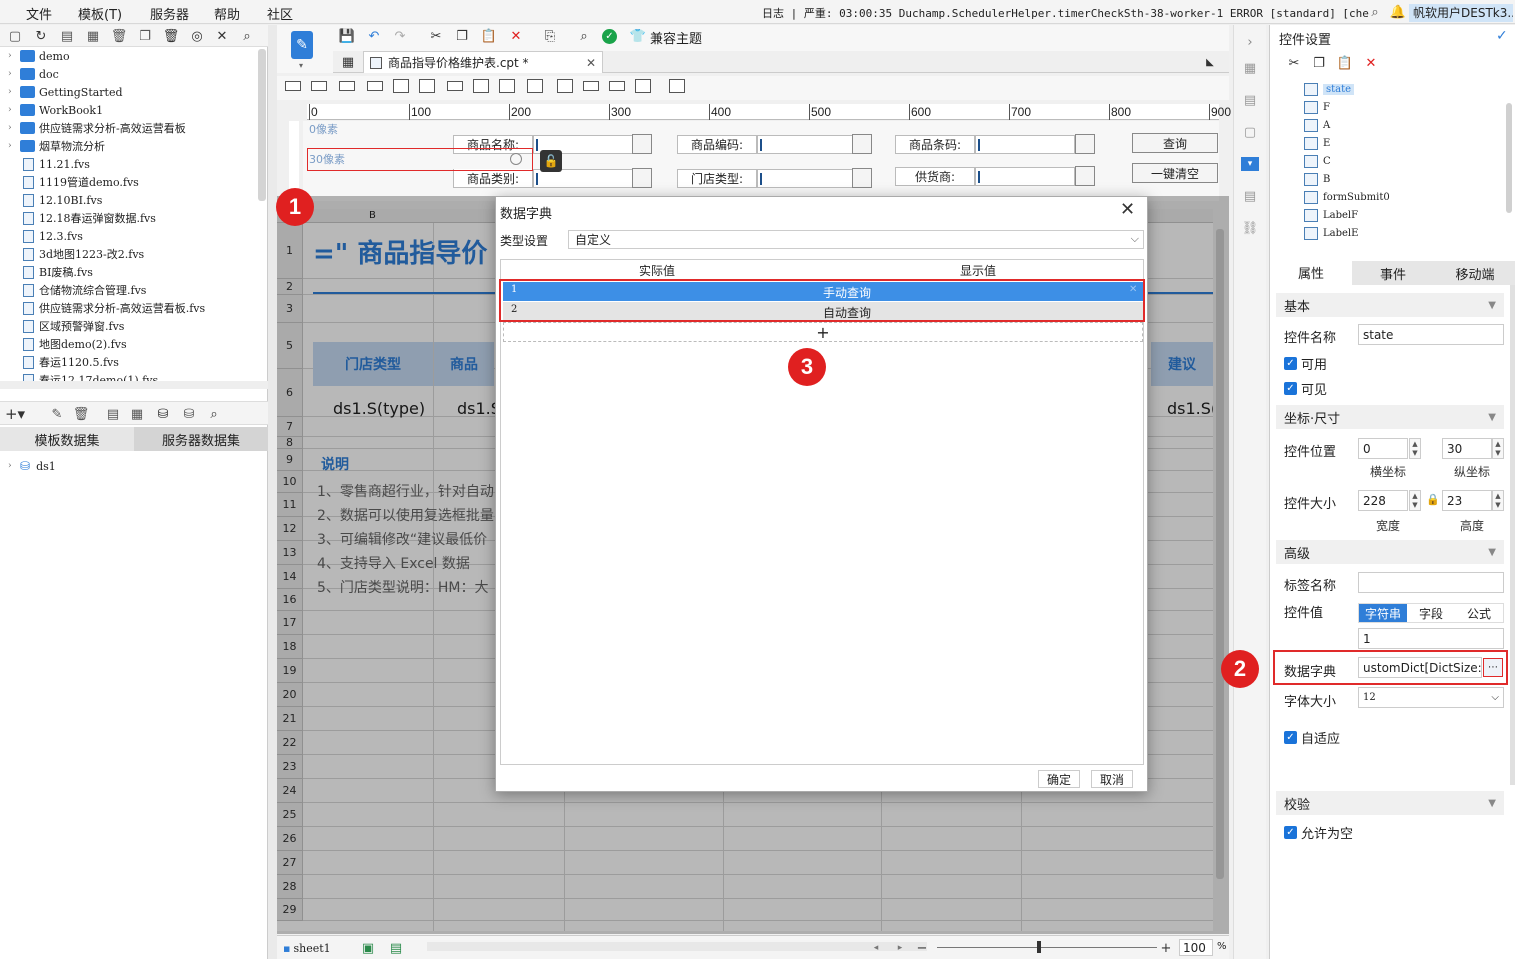 The image size is (1515, 959). Describe the element at coordinates (677, 946) in the screenshot. I see `sheet-hscroll` at that location.